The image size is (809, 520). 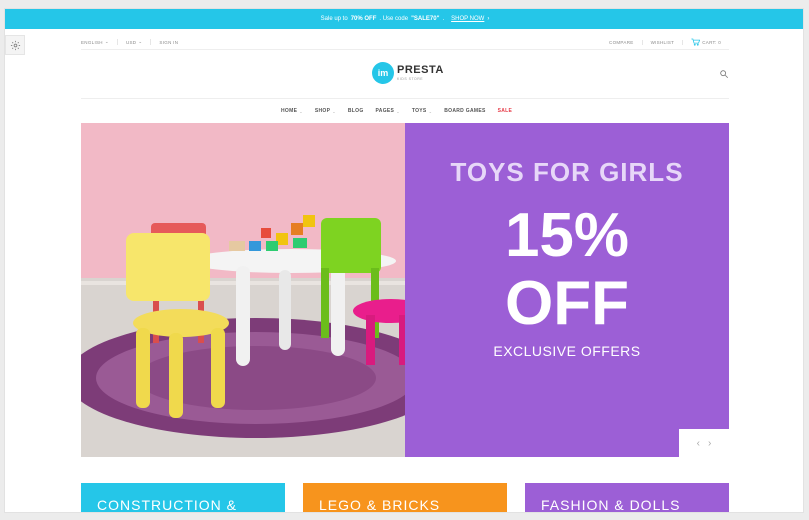 What do you see at coordinates (488, 19) in the screenshot?
I see `chevron-right-icon: ›` at bounding box center [488, 19].